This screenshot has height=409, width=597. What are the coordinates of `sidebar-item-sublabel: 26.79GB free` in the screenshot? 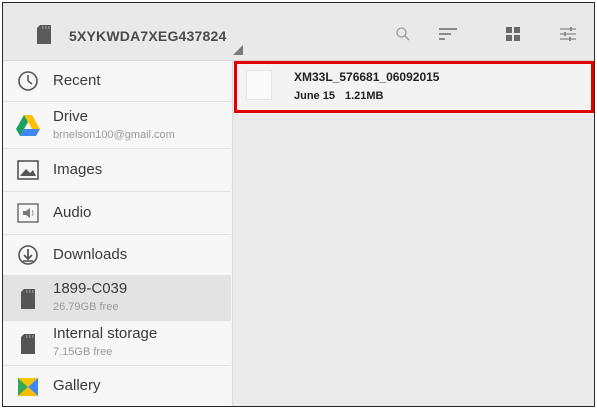 It's located at (86, 307).